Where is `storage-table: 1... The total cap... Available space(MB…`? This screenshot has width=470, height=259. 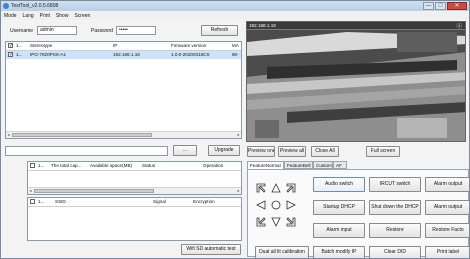 storage-table: 1... The total cap... Available space(MB… is located at coordinates (134, 178).